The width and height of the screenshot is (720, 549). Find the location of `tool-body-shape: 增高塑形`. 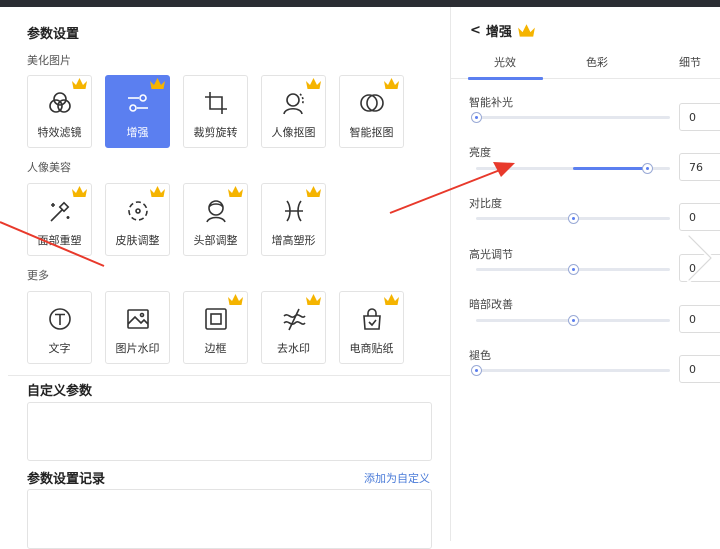

tool-body-shape: 增高塑形 is located at coordinates (293, 219).